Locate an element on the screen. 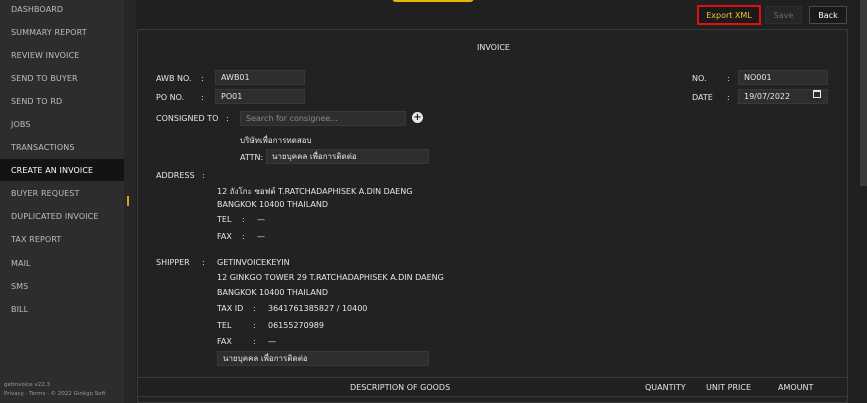 Image resolution: width=867 pixels, height=403 pixels. invoice-title: INVOICE is located at coordinates (493, 47).